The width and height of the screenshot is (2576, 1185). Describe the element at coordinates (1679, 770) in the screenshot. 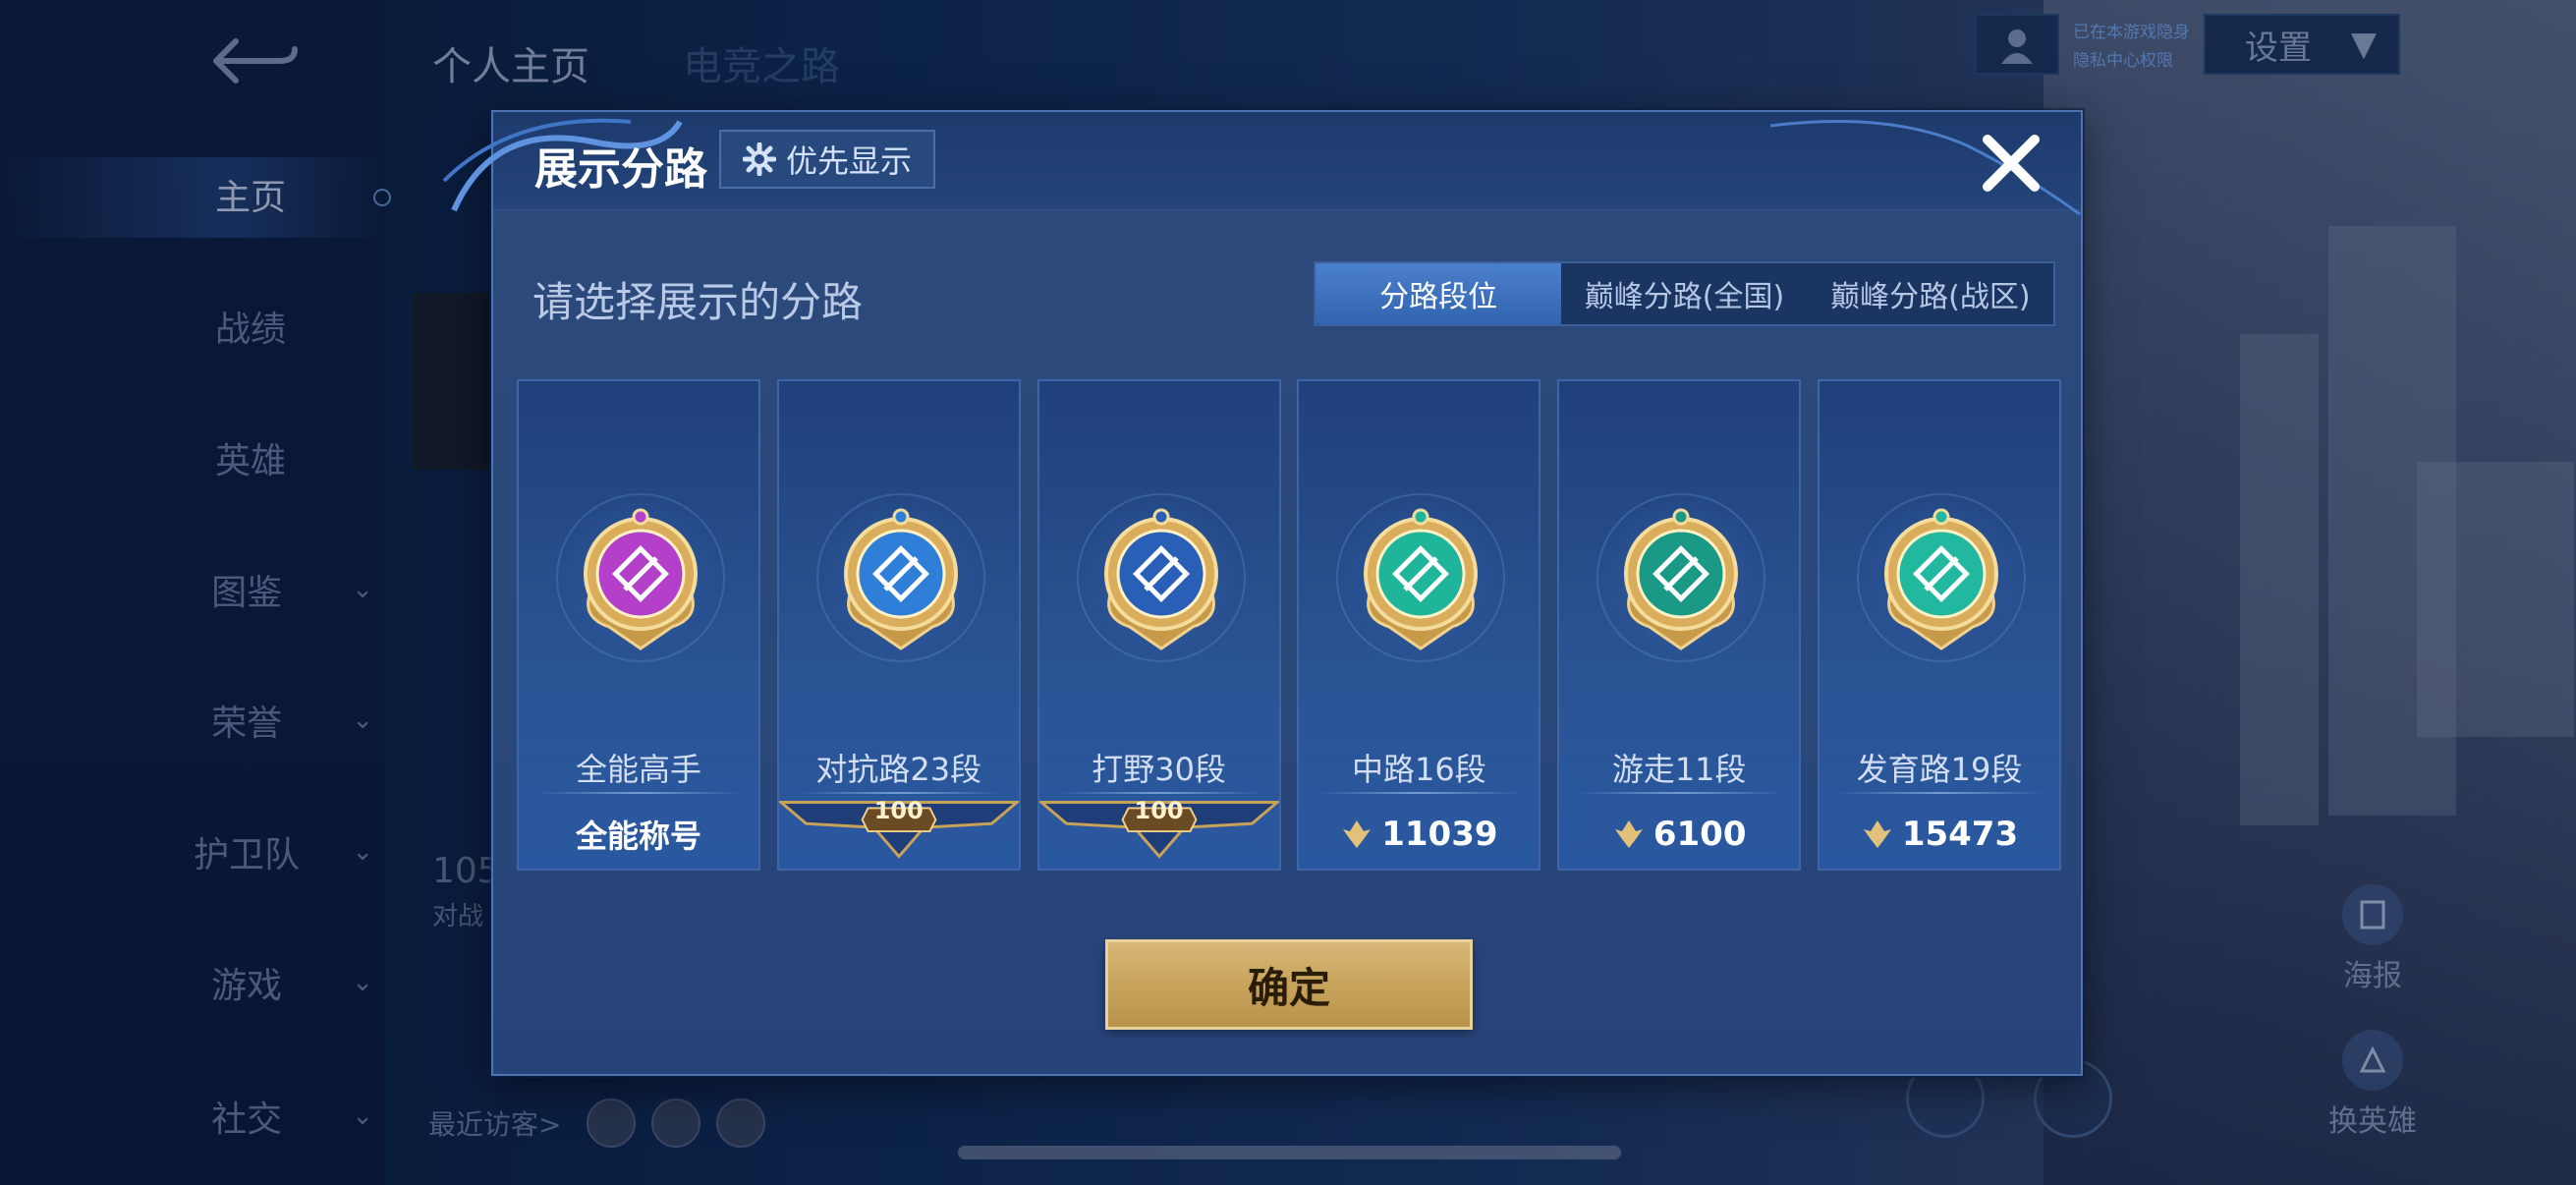

I see `route-rank-label: 游走11段` at that location.